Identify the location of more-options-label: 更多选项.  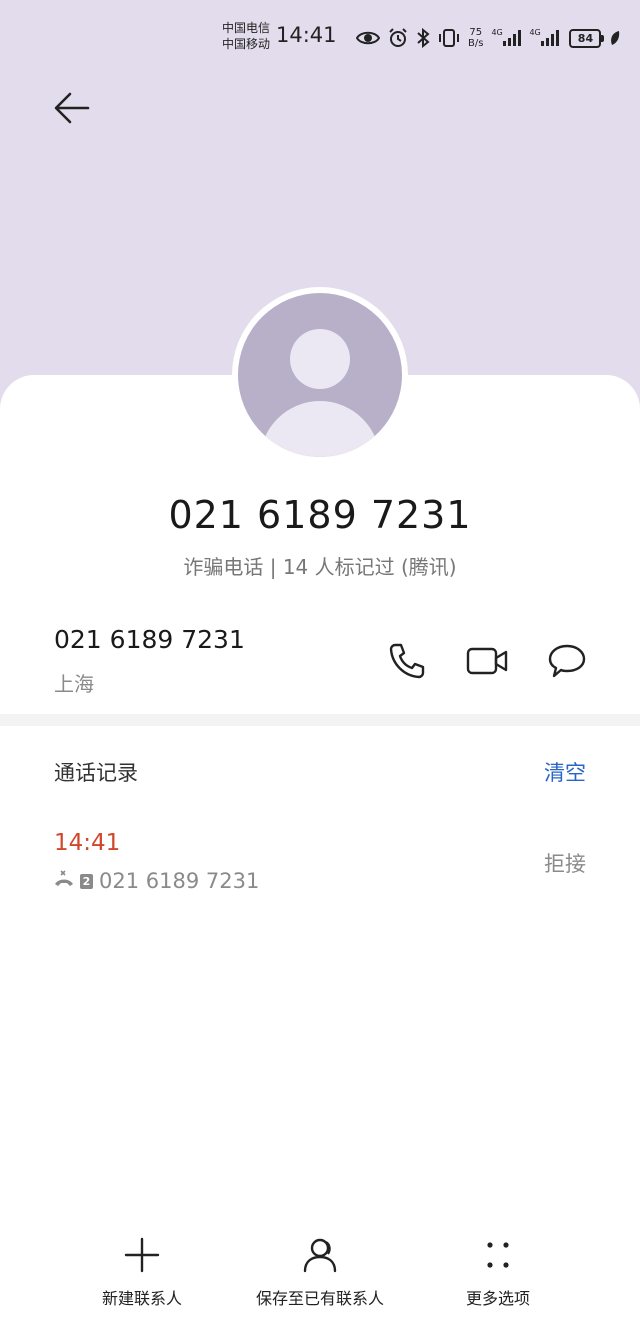
(497, 1298).